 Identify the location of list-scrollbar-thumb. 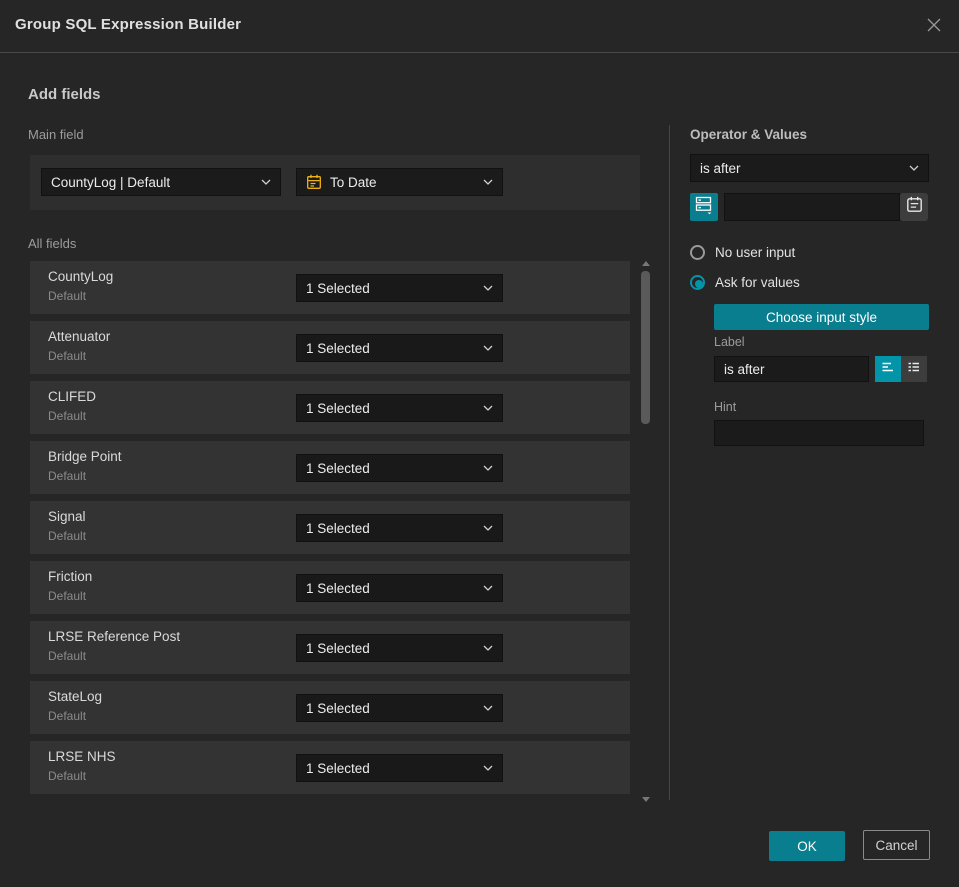
(645, 347).